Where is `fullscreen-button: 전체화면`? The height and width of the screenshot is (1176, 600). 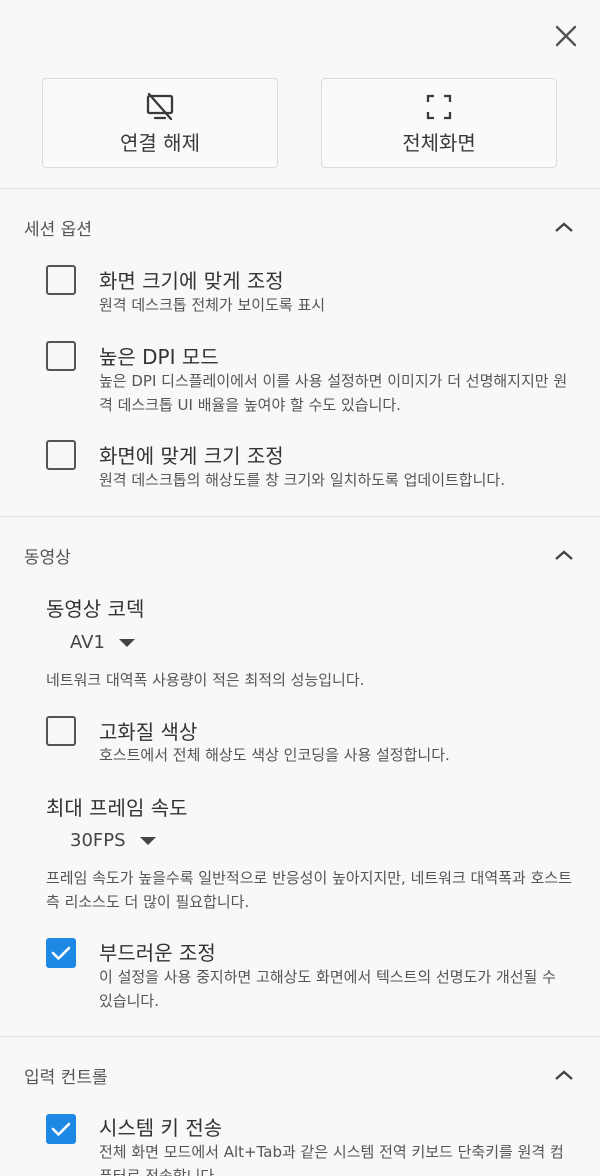 fullscreen-button: 전체화면 is located at coordinates (439, 123).